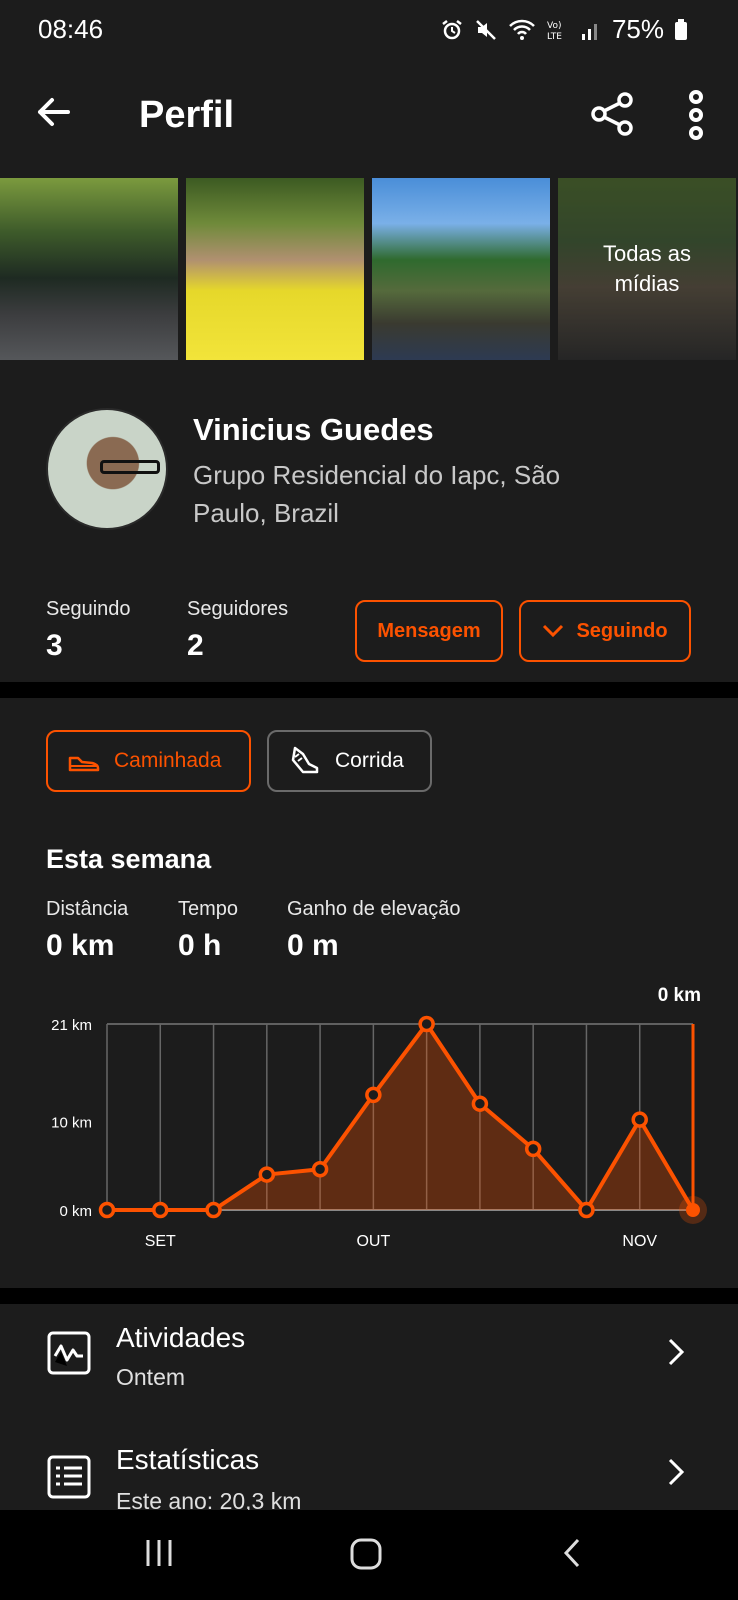 The image size is (738, 1600). Describe the element at coordinates (69, 1353) in the screenshot. I see `activity-chart-icon` at that location.